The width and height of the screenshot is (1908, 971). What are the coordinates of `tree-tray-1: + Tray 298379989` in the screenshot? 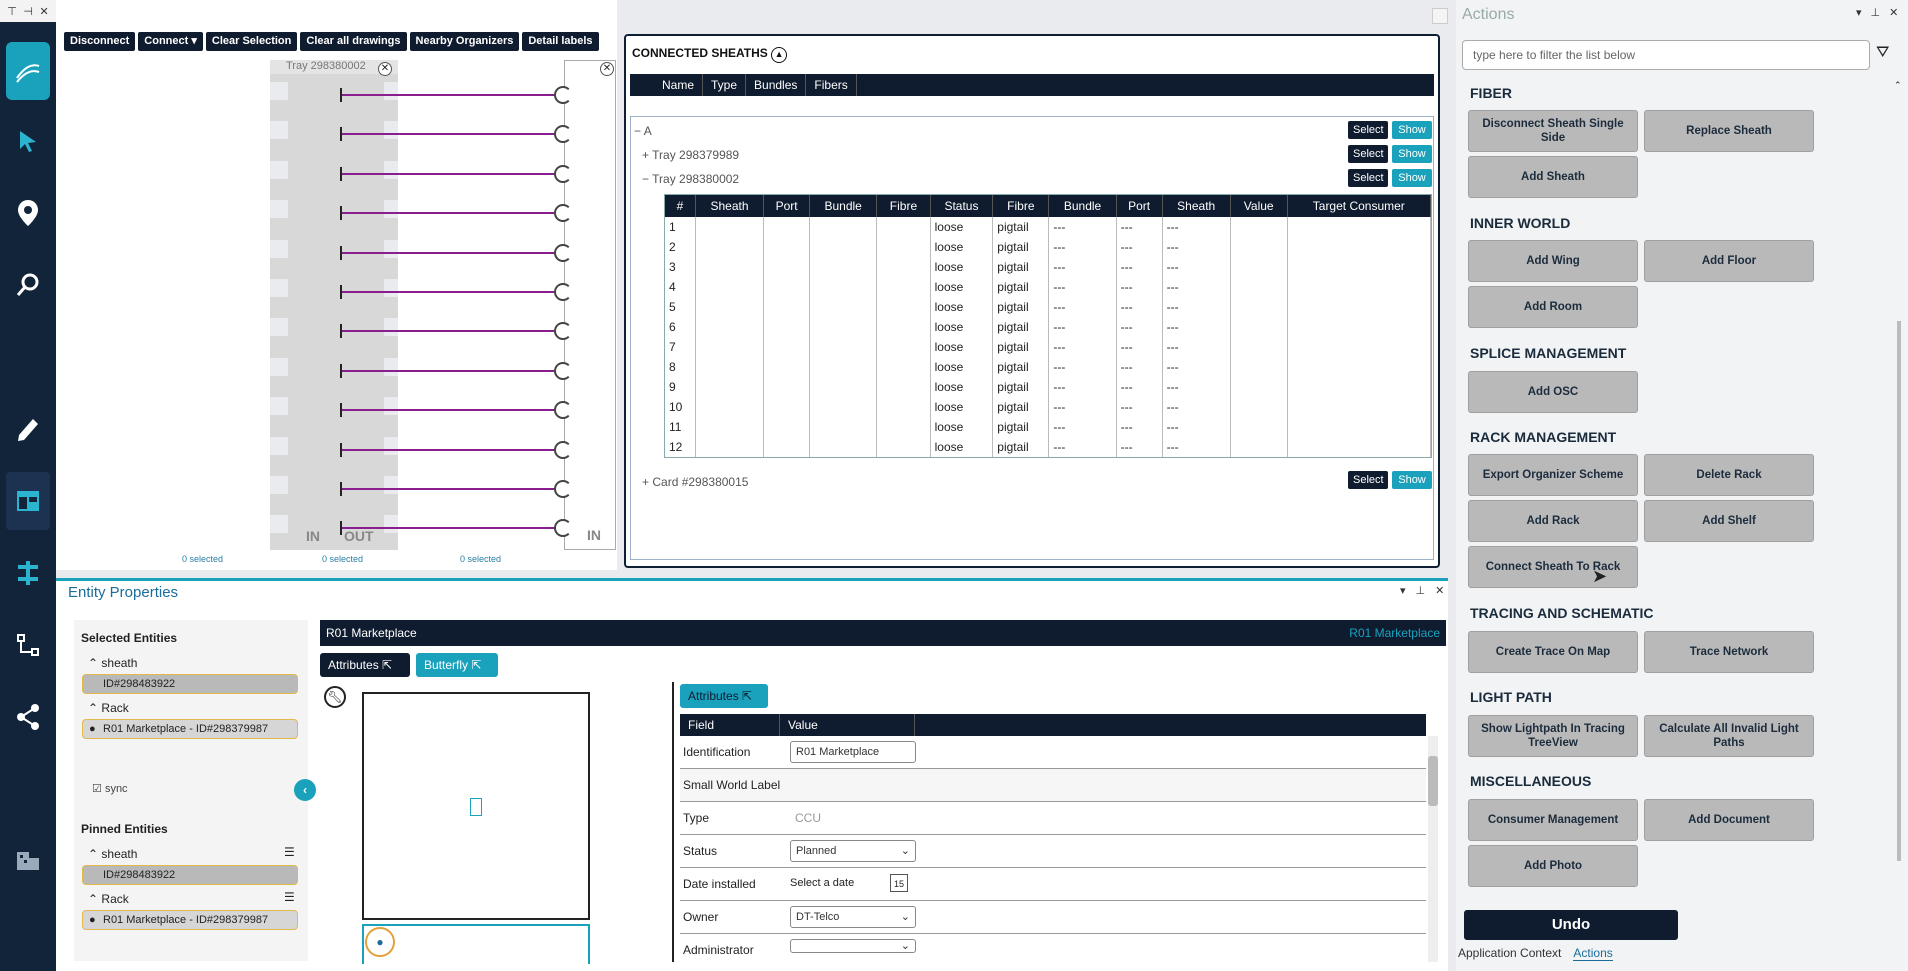 It's located at (690, 155).